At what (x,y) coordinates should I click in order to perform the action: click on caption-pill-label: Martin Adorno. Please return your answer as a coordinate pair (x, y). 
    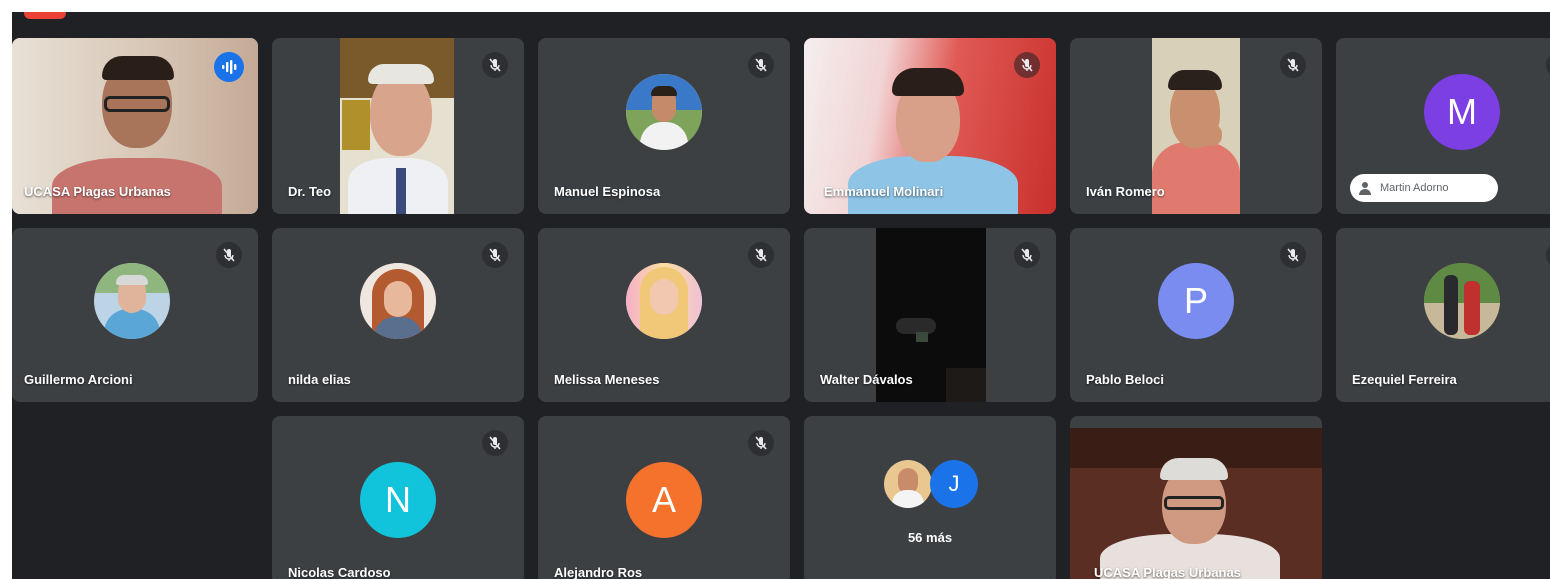
    Looking at the image, I should click on (1414, 188).